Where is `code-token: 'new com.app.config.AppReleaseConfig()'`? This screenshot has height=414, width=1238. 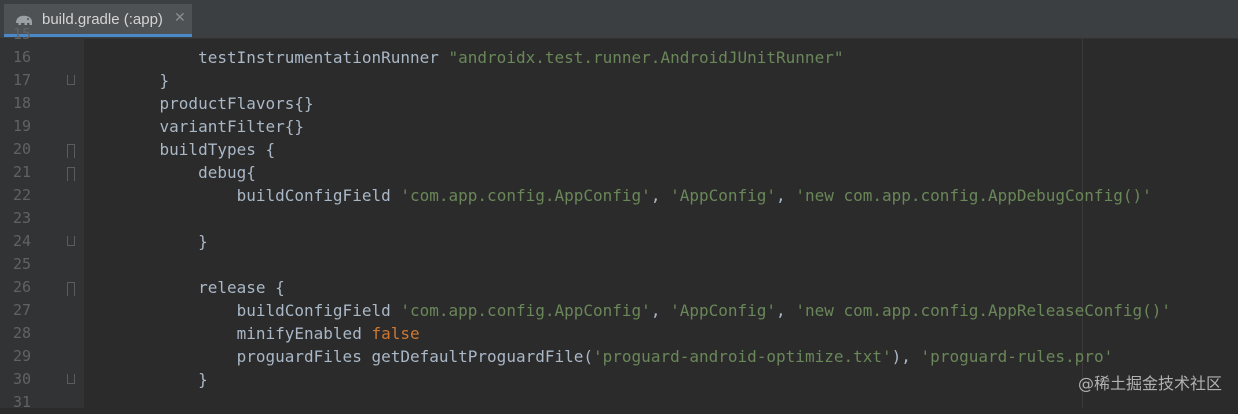 code-token: 'new com.app.config.AppReleaseConfig()' is located at coordinates (983, 310).